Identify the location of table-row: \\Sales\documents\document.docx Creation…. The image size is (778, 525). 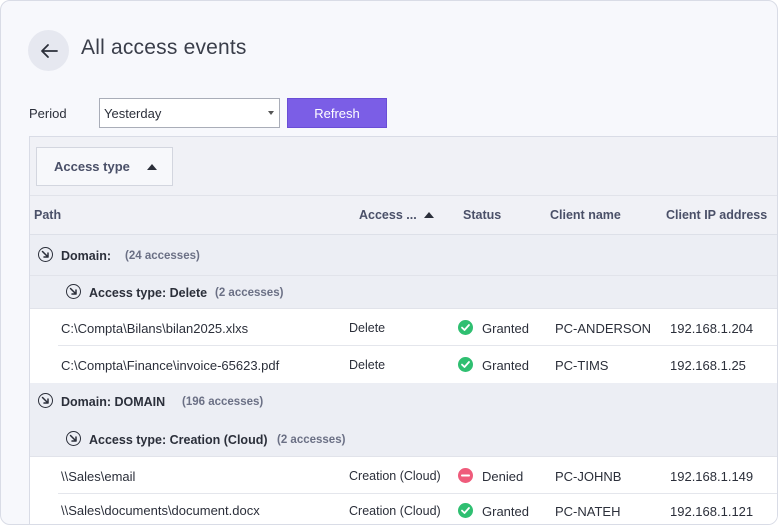
(403, 509).